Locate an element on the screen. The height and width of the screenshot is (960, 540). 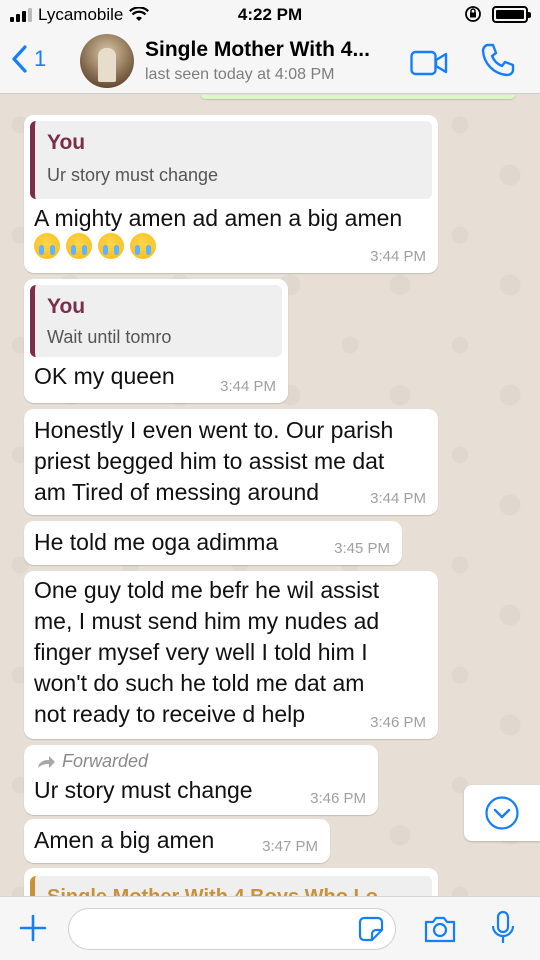
rotation-lock-icon is located at coordinates (473, 14).